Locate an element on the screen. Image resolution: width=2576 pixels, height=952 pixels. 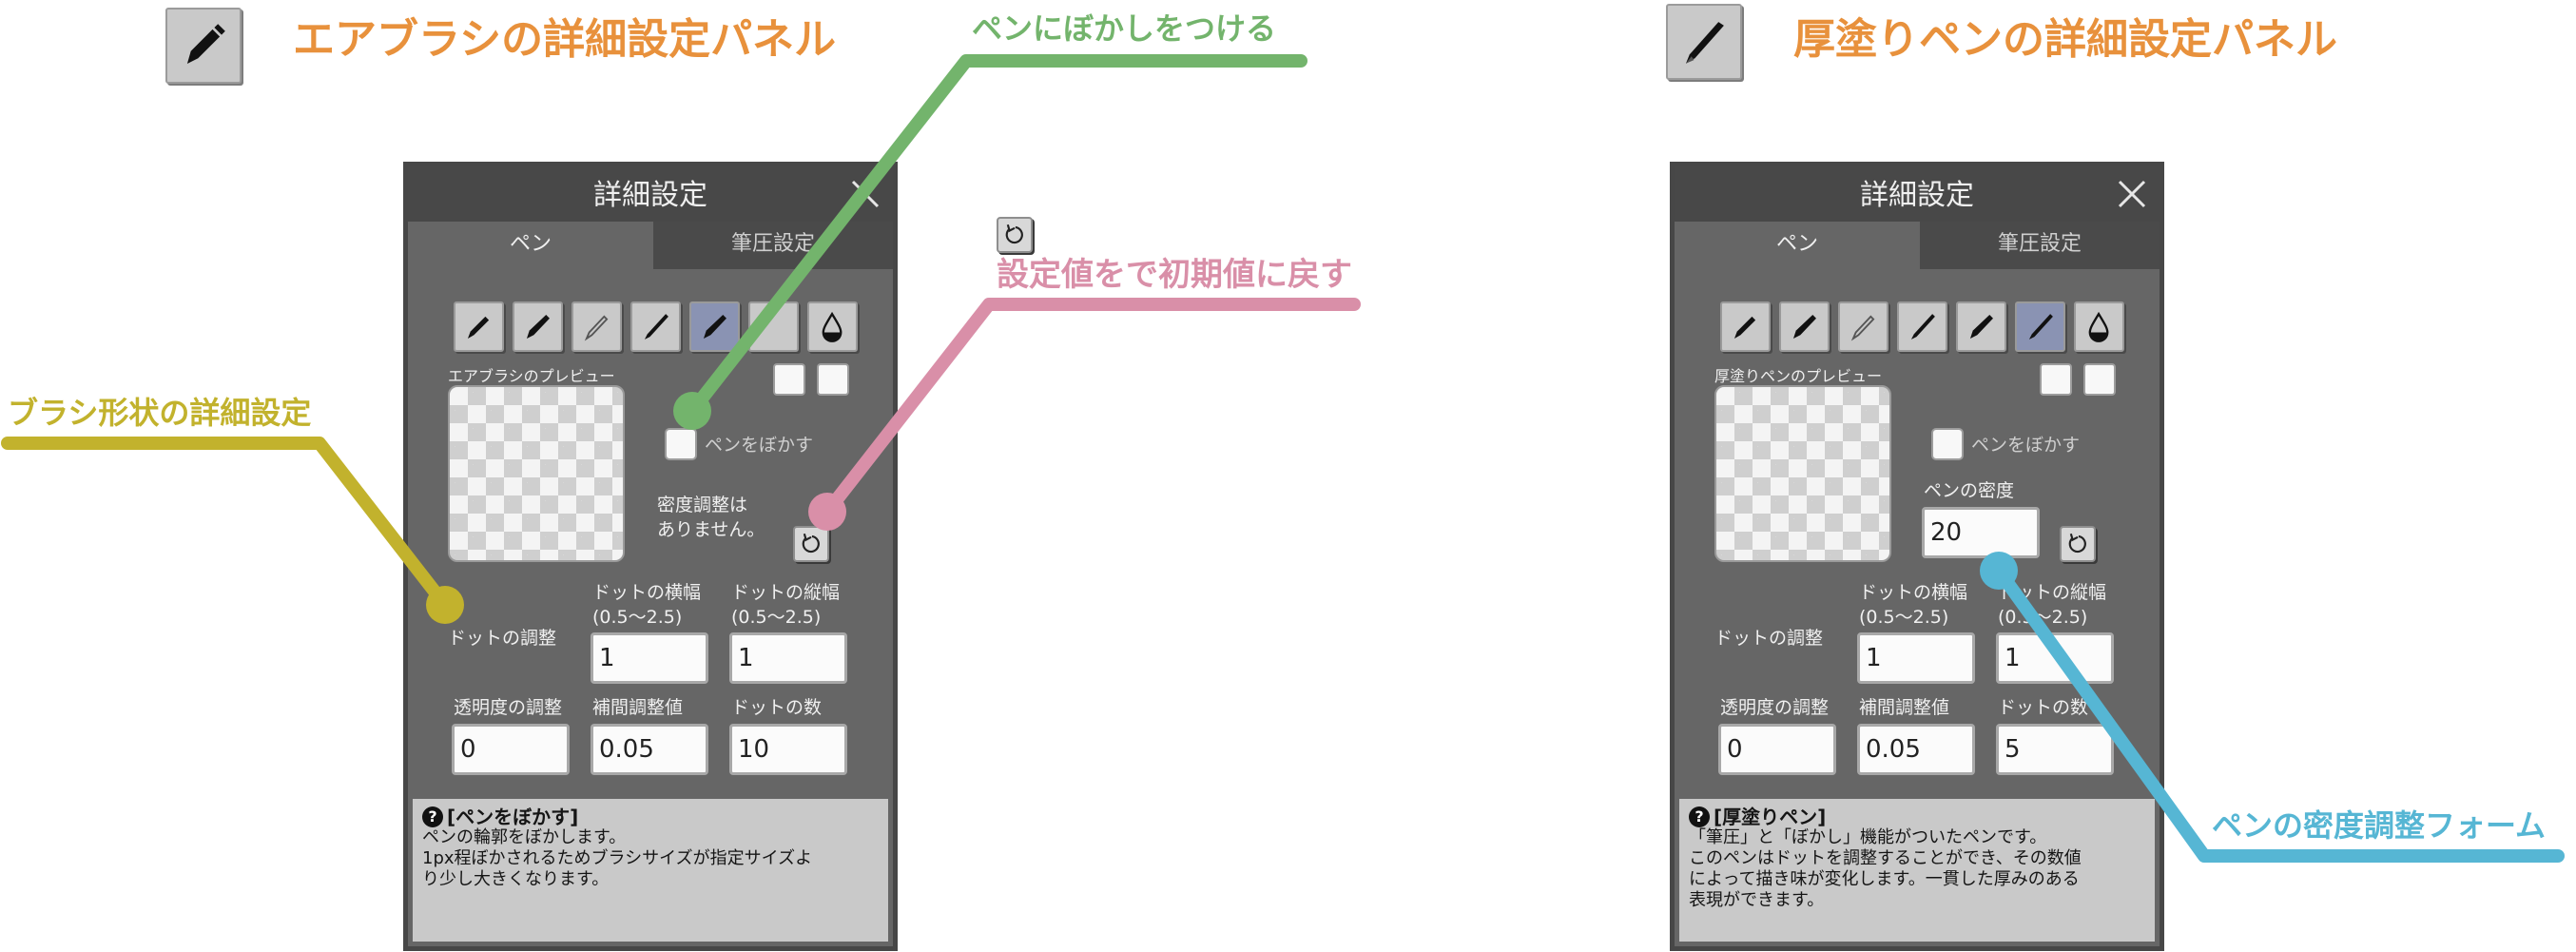
annotation-brush-shape: ブラシ形状の詳細設定 is located at coordinates (160, 413).